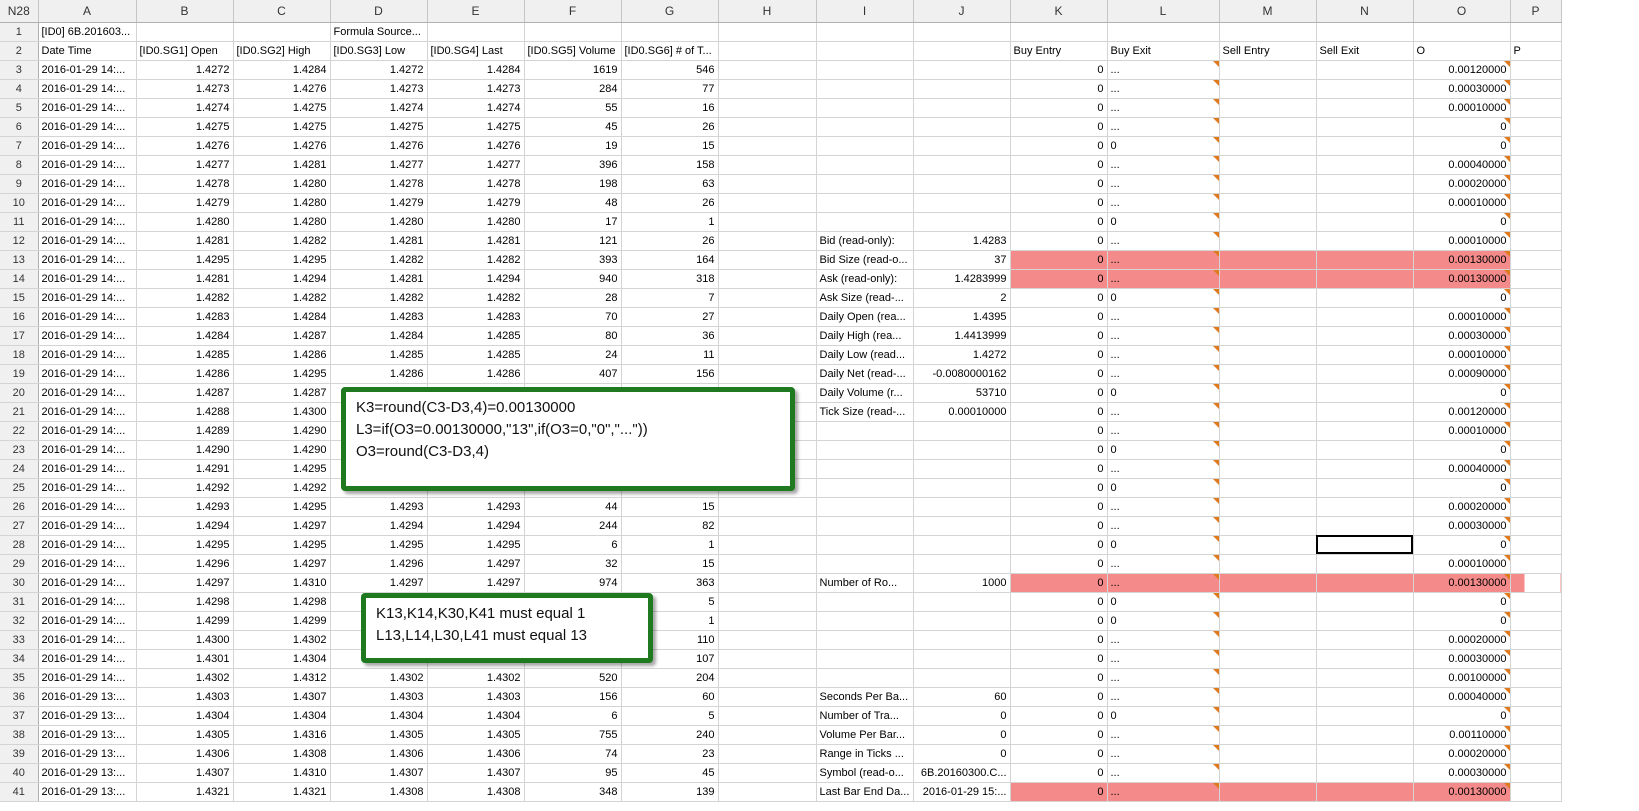 The height and width of the screenshot is (811, 1639). Describe the element at coordinates (476, 545) in the screenshot. I see `cell-E: 1.4295` at that location.